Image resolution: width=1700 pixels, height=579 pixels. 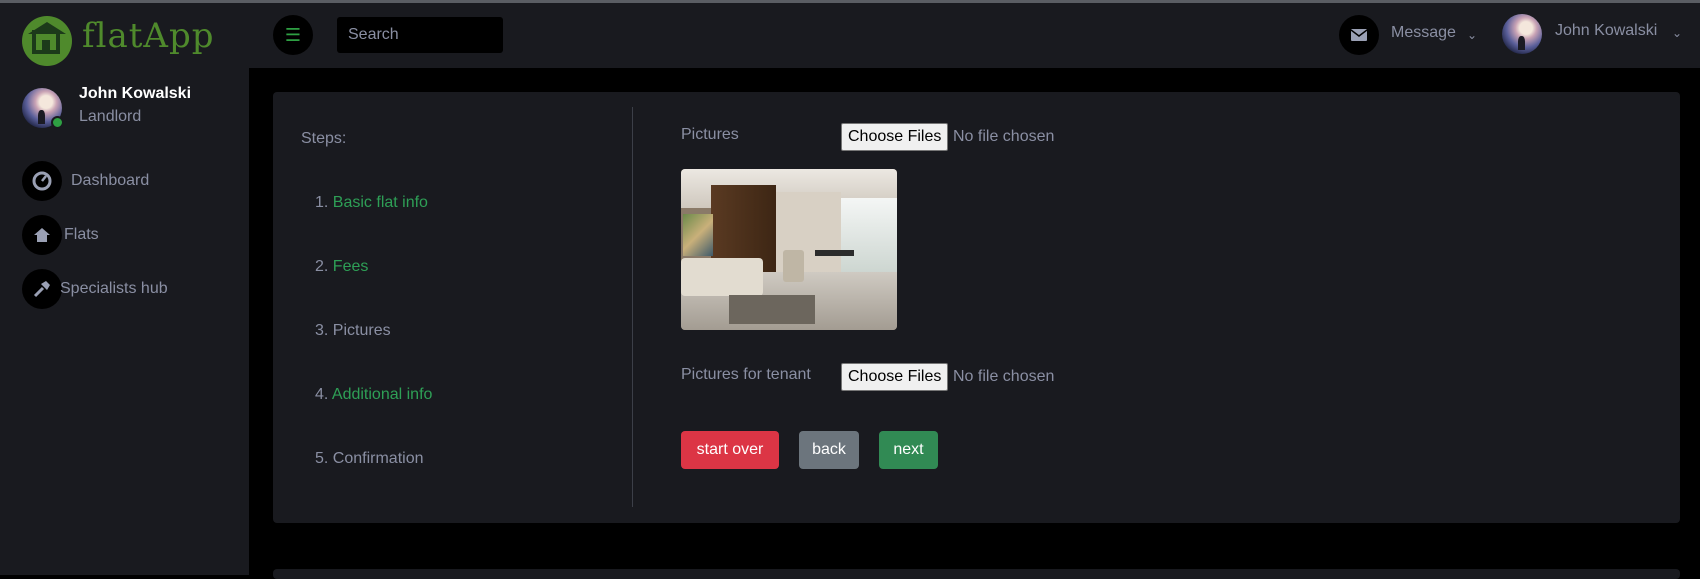 I want to click on steps-divider, so click(x=632, y=307).